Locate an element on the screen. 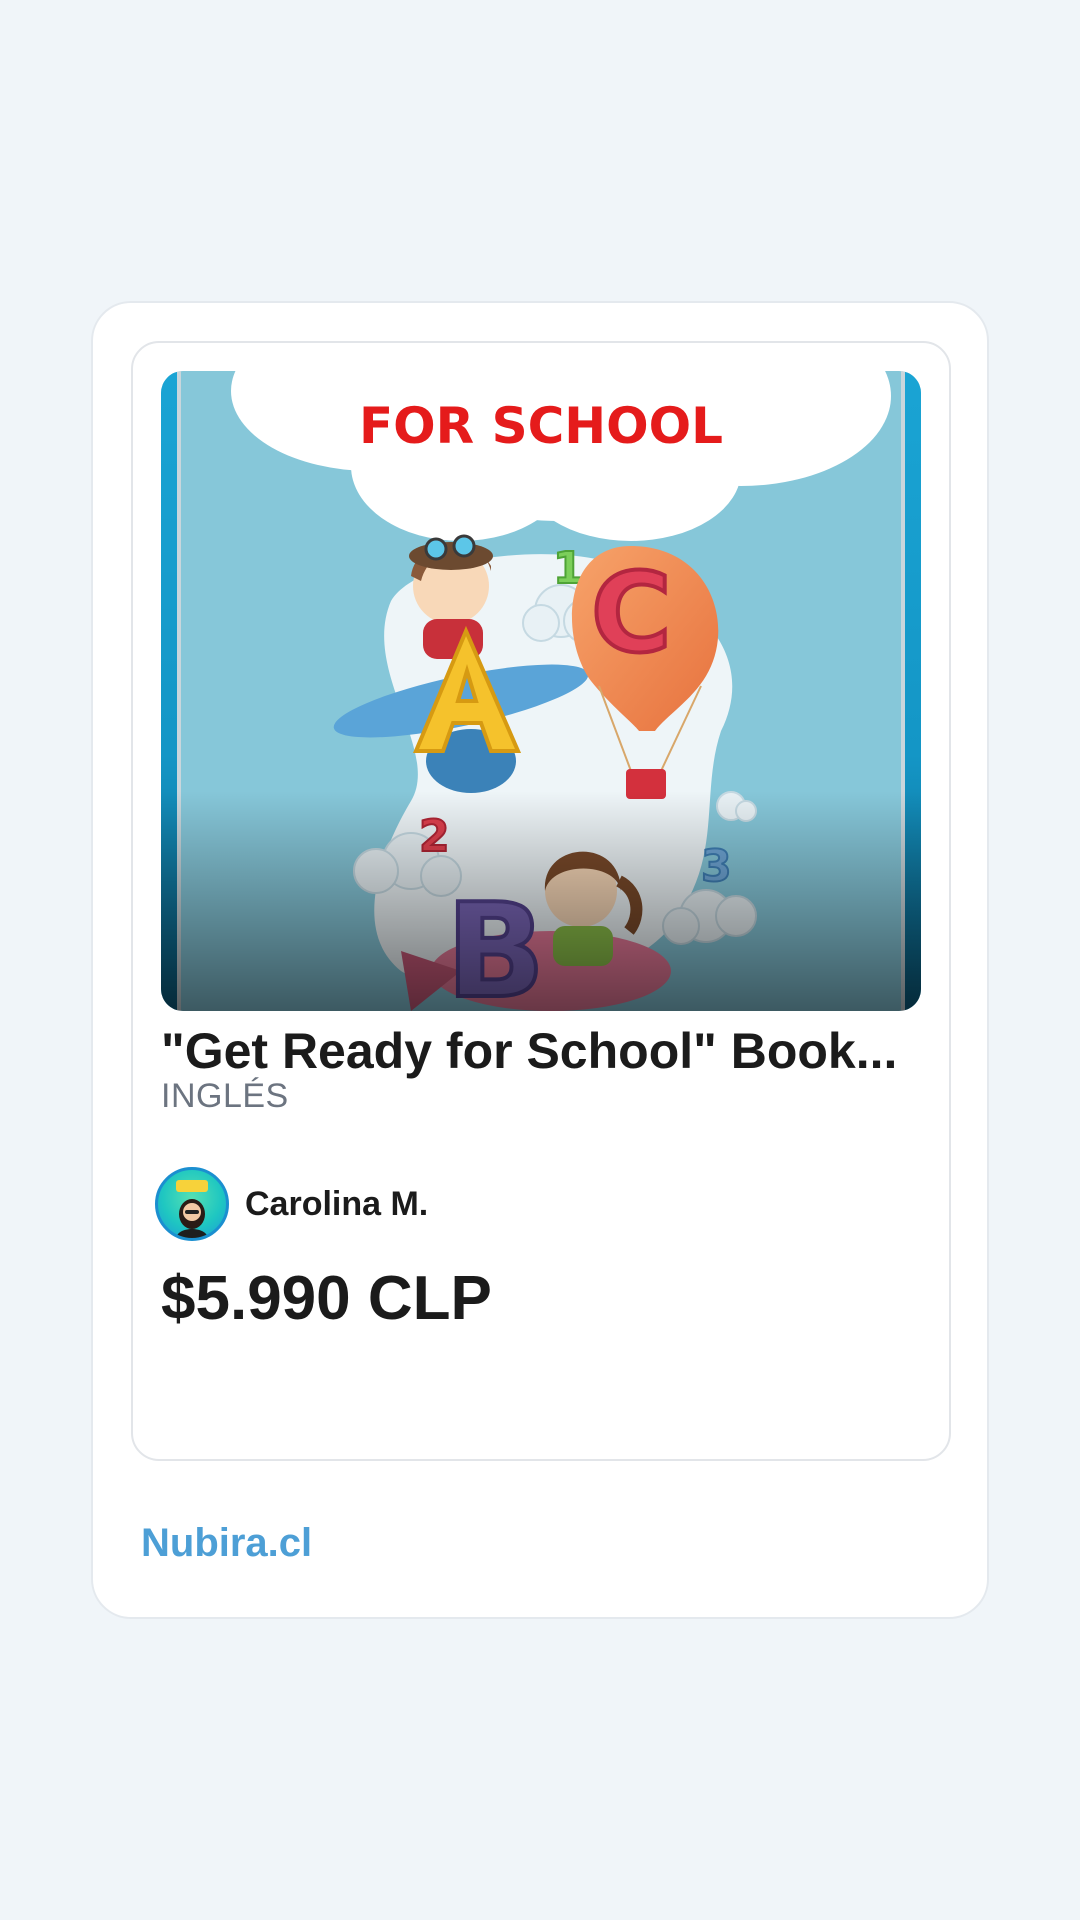  seller-info: Carolina M. is located at coordinates (291, 1204).